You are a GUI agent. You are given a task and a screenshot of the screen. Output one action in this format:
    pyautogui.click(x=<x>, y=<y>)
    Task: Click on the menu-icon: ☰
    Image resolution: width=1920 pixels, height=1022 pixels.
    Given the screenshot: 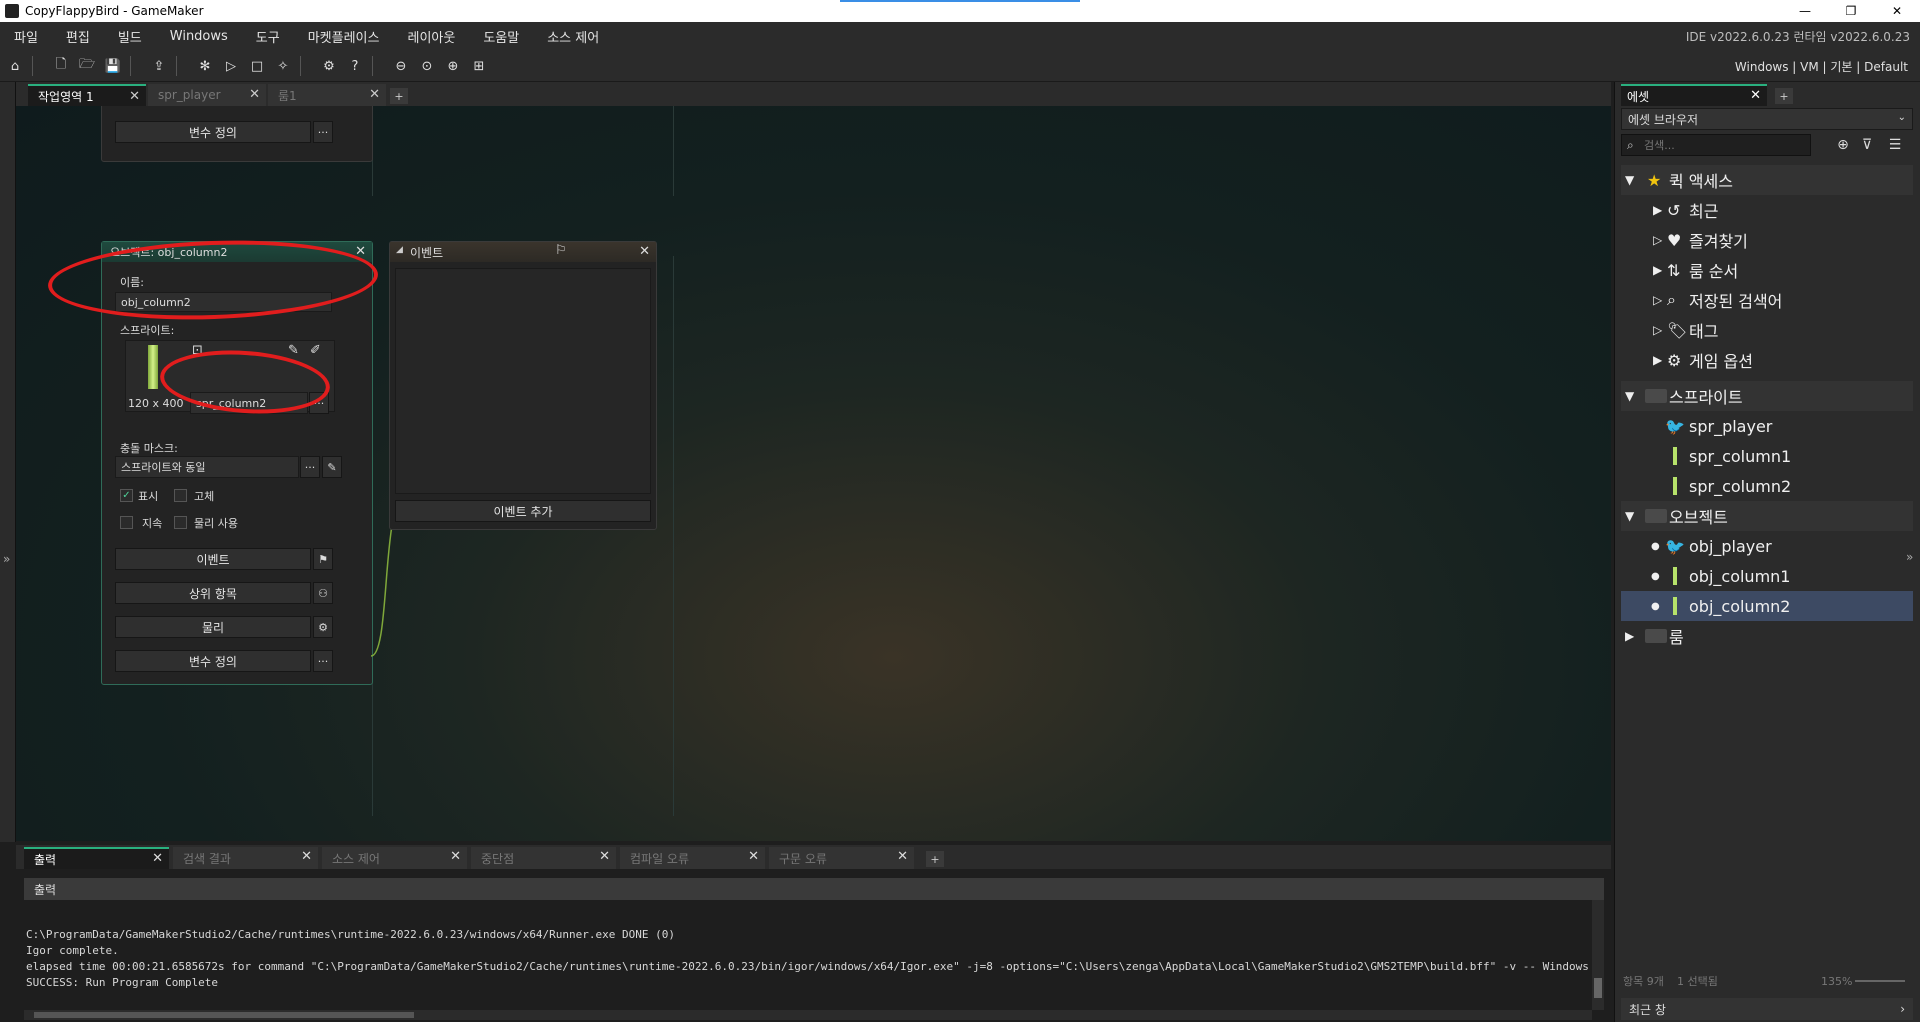 What is the action you would take?
    pyautogui.click(x=1895, y=145)
    